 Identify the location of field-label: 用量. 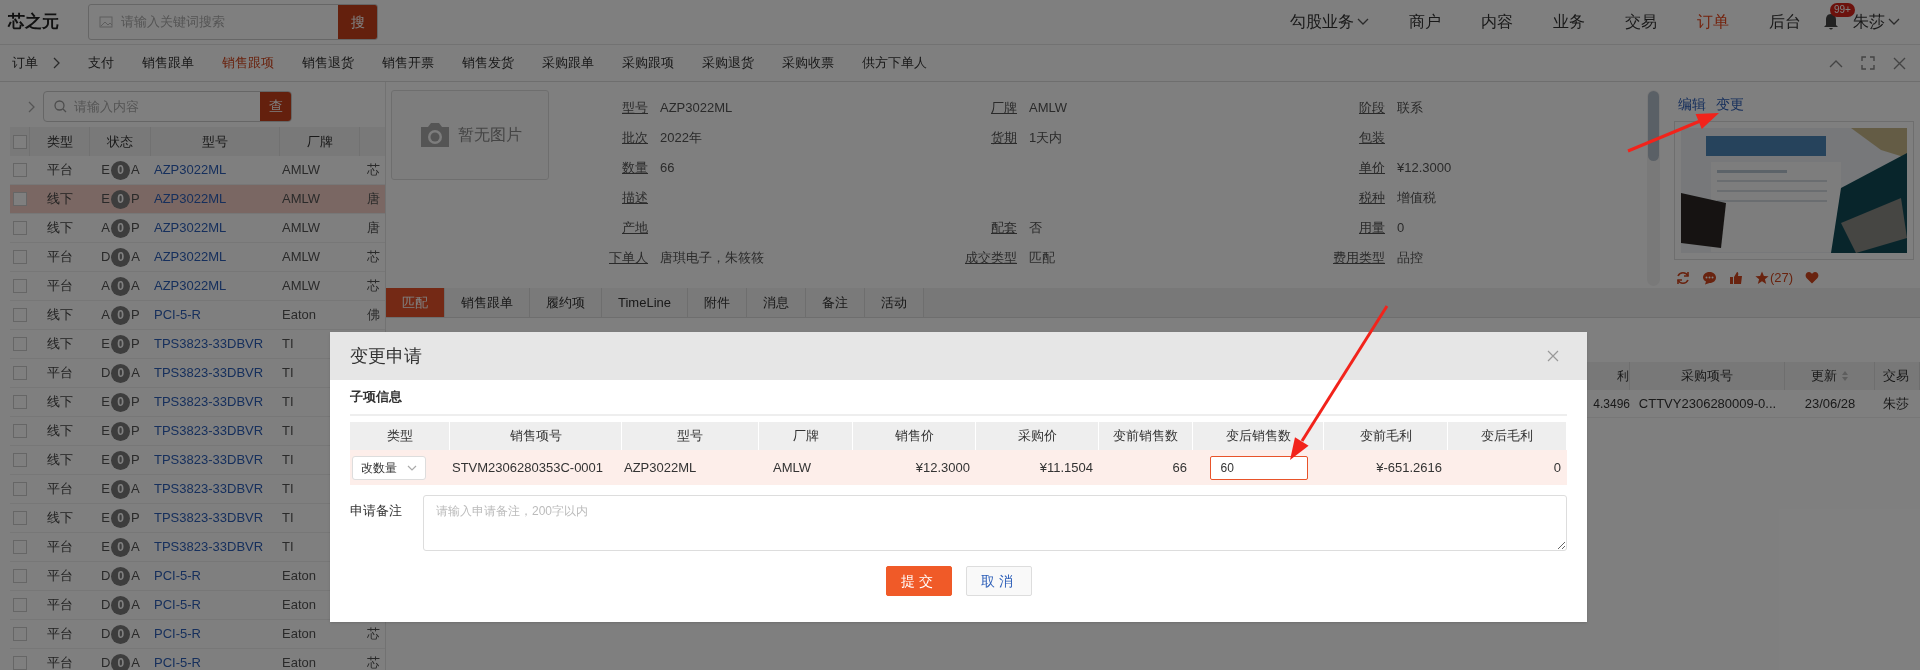
(1372, 228).